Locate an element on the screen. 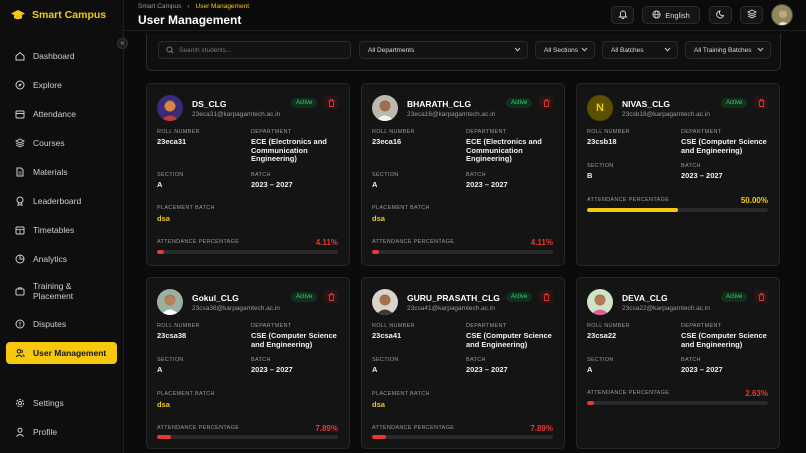 This screenshot has width=806, height=453. bell-icon is located at coordinates (622, 15).